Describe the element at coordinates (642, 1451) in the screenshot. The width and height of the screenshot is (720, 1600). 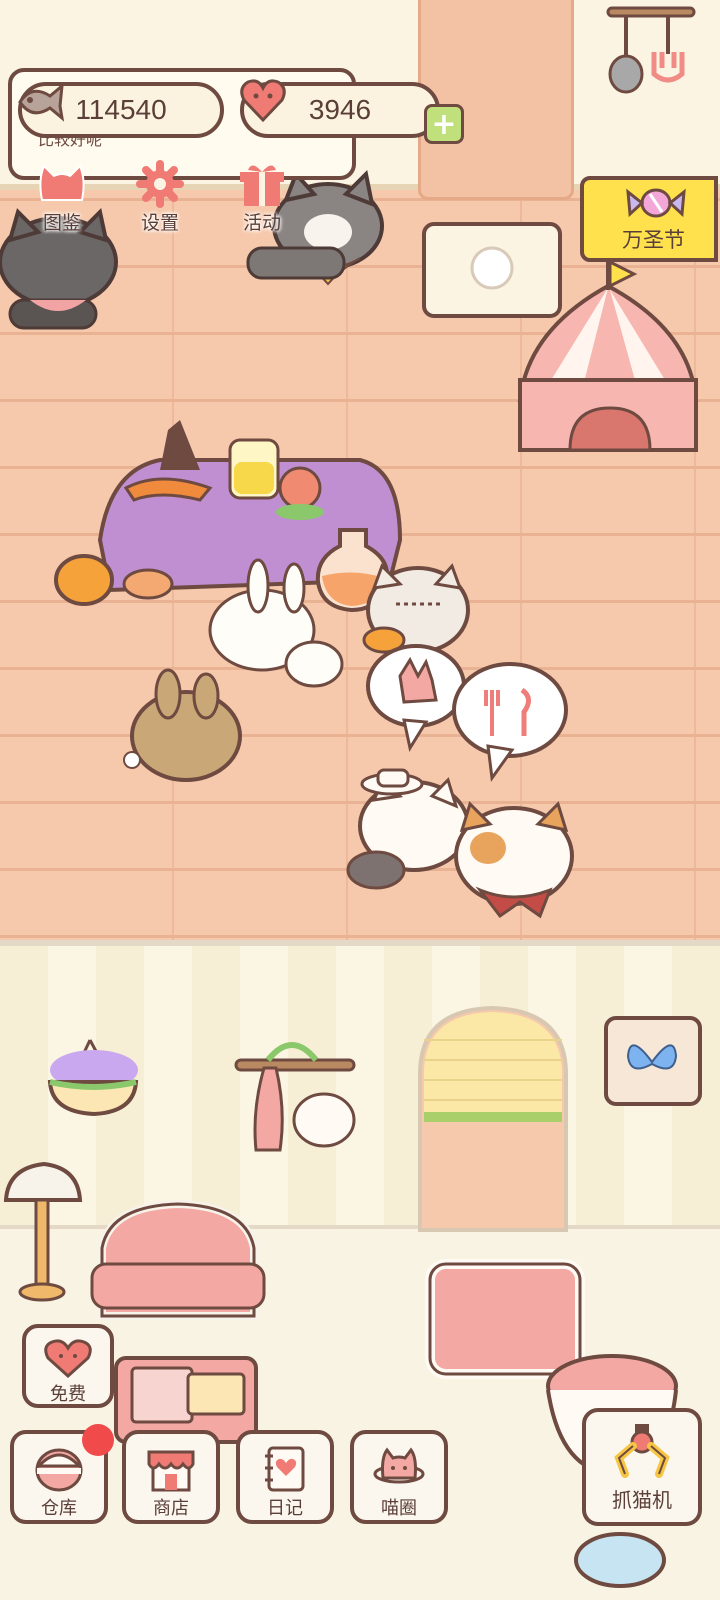
I see `claw-icon` at that location.